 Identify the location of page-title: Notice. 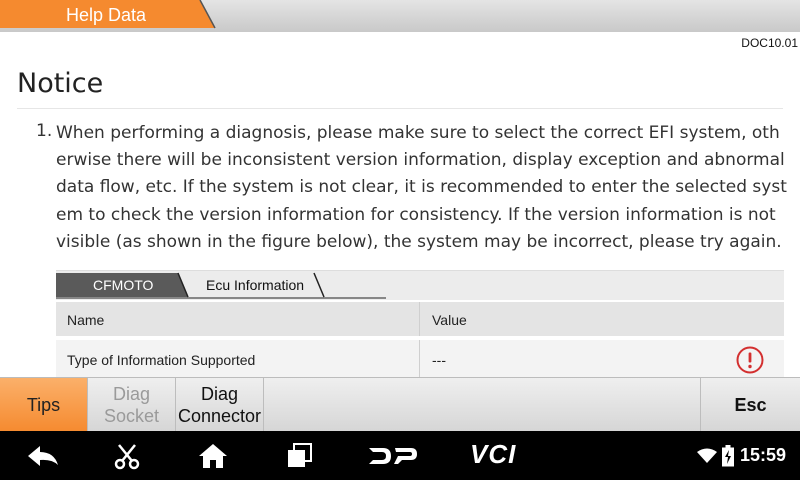
(60, 83).